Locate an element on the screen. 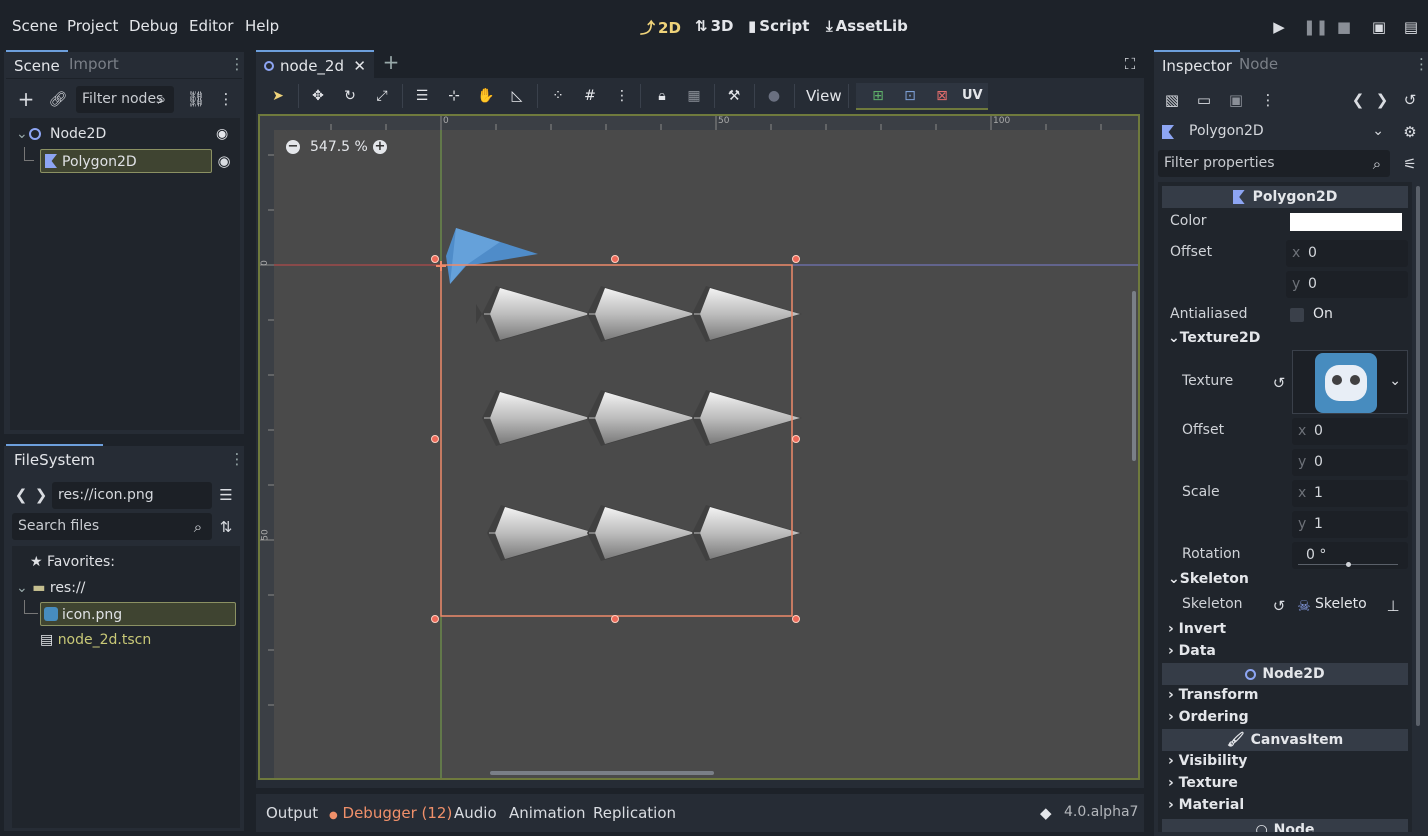  tab-replication: Replication is located at coordinates (634, 813).